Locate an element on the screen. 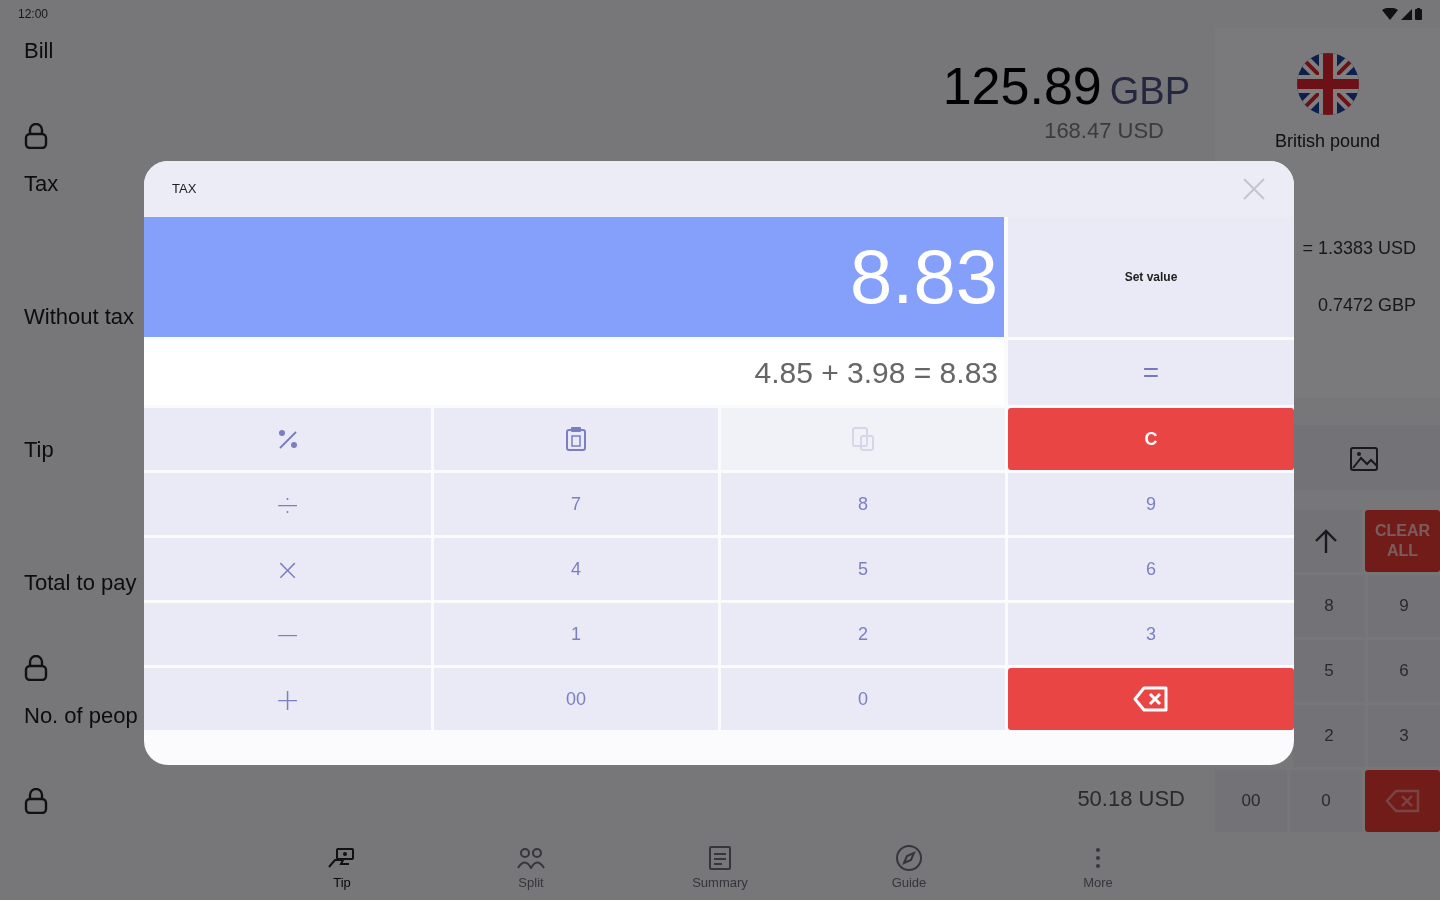 The image size is (1440, 900). keypad-key: 2 is located at coordinates (1329, 736).